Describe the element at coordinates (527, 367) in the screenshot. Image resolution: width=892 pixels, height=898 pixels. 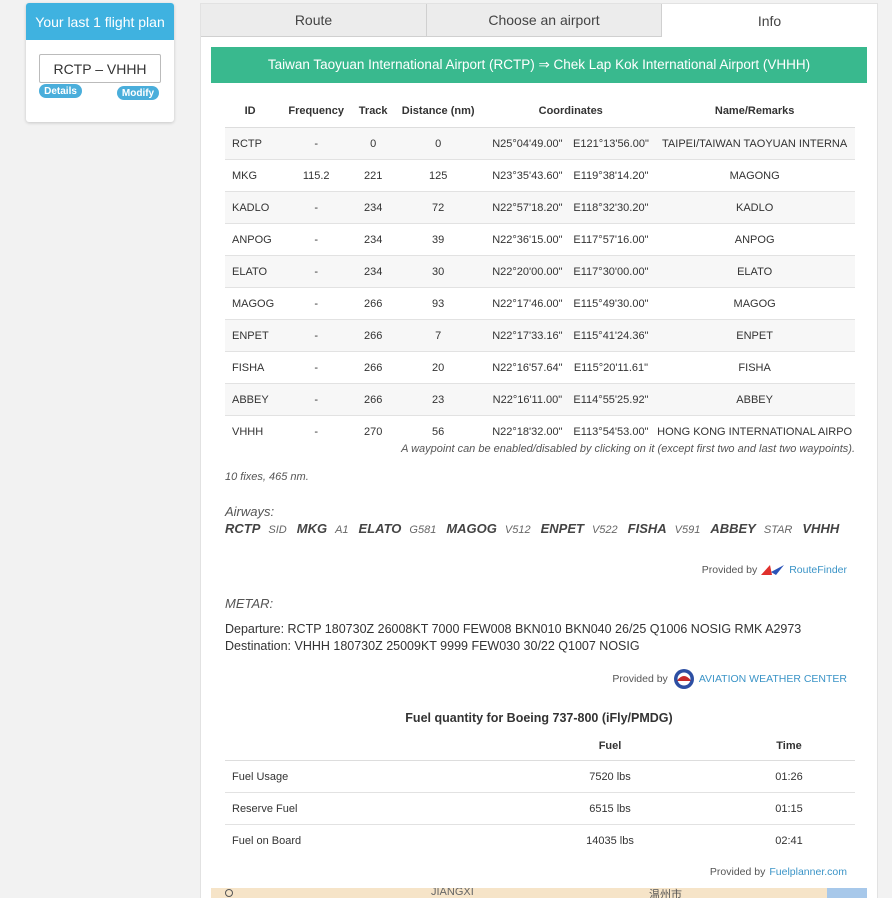
I see `waypoint-latitude: N22°16'57.64"` at that location.